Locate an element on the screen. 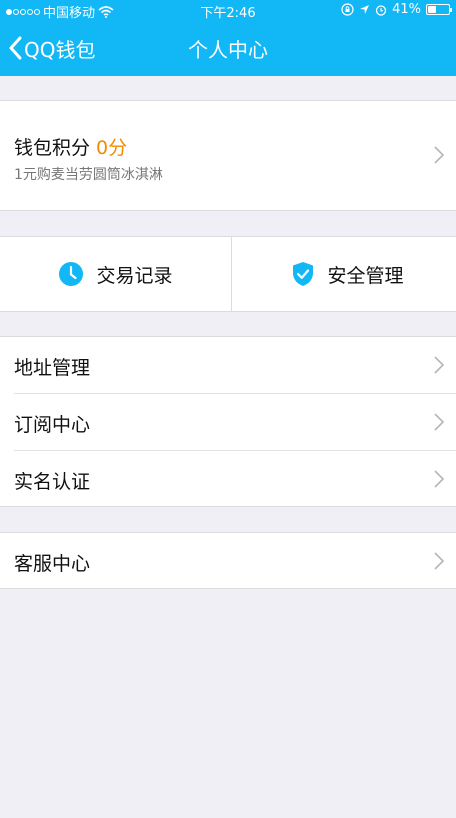  points-value: 0分 is located at coordinates (112, 148).